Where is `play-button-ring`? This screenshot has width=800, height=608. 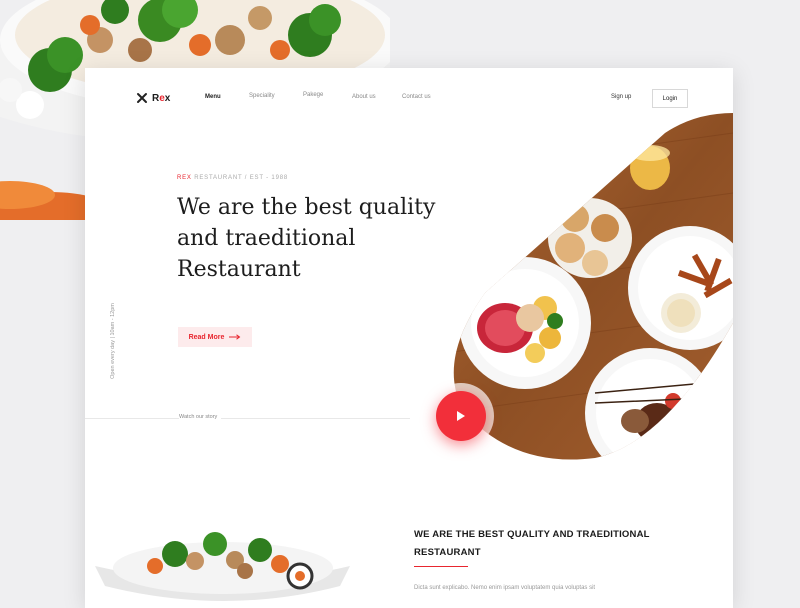 play-button-ring is located at coordinates (461, 416).